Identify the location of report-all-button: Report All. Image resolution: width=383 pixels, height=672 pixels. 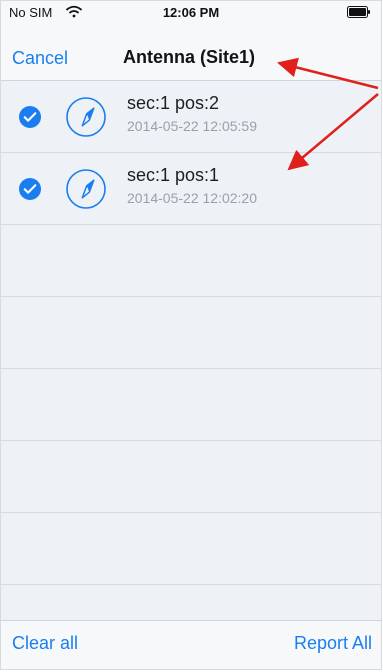
(333, 643).